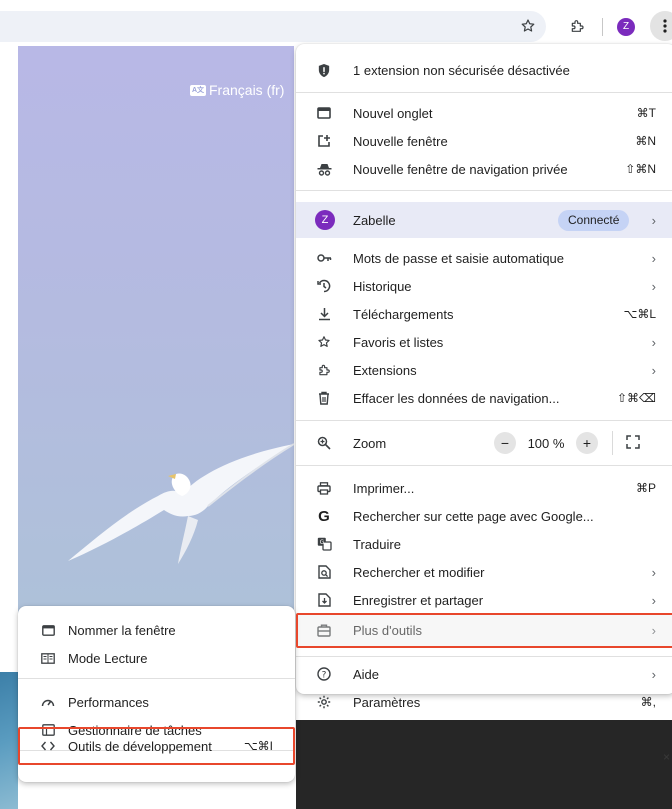  I want to click on new-window-item: Nouvelle fenêtre ⌘N, so click(484, 141).